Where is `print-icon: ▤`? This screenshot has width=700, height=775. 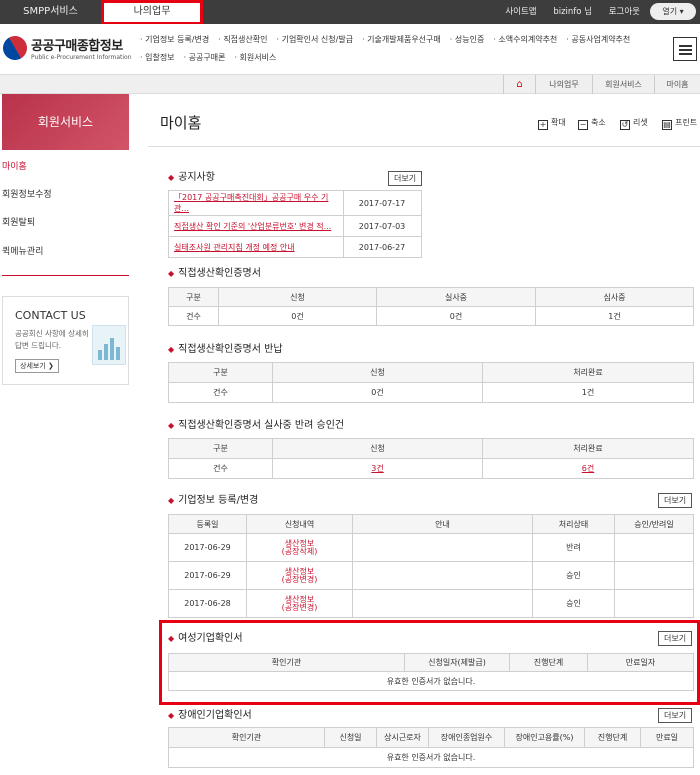 print-icon: ▤ is located at coordinates (667, 125).